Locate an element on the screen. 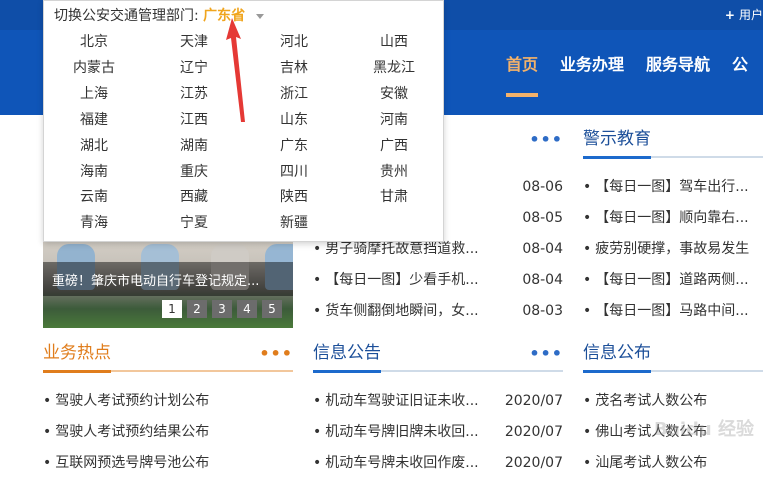  list-item: • 货车侧翻倒地瞬间，女... 08-03 is located at coordinates (438, 311).